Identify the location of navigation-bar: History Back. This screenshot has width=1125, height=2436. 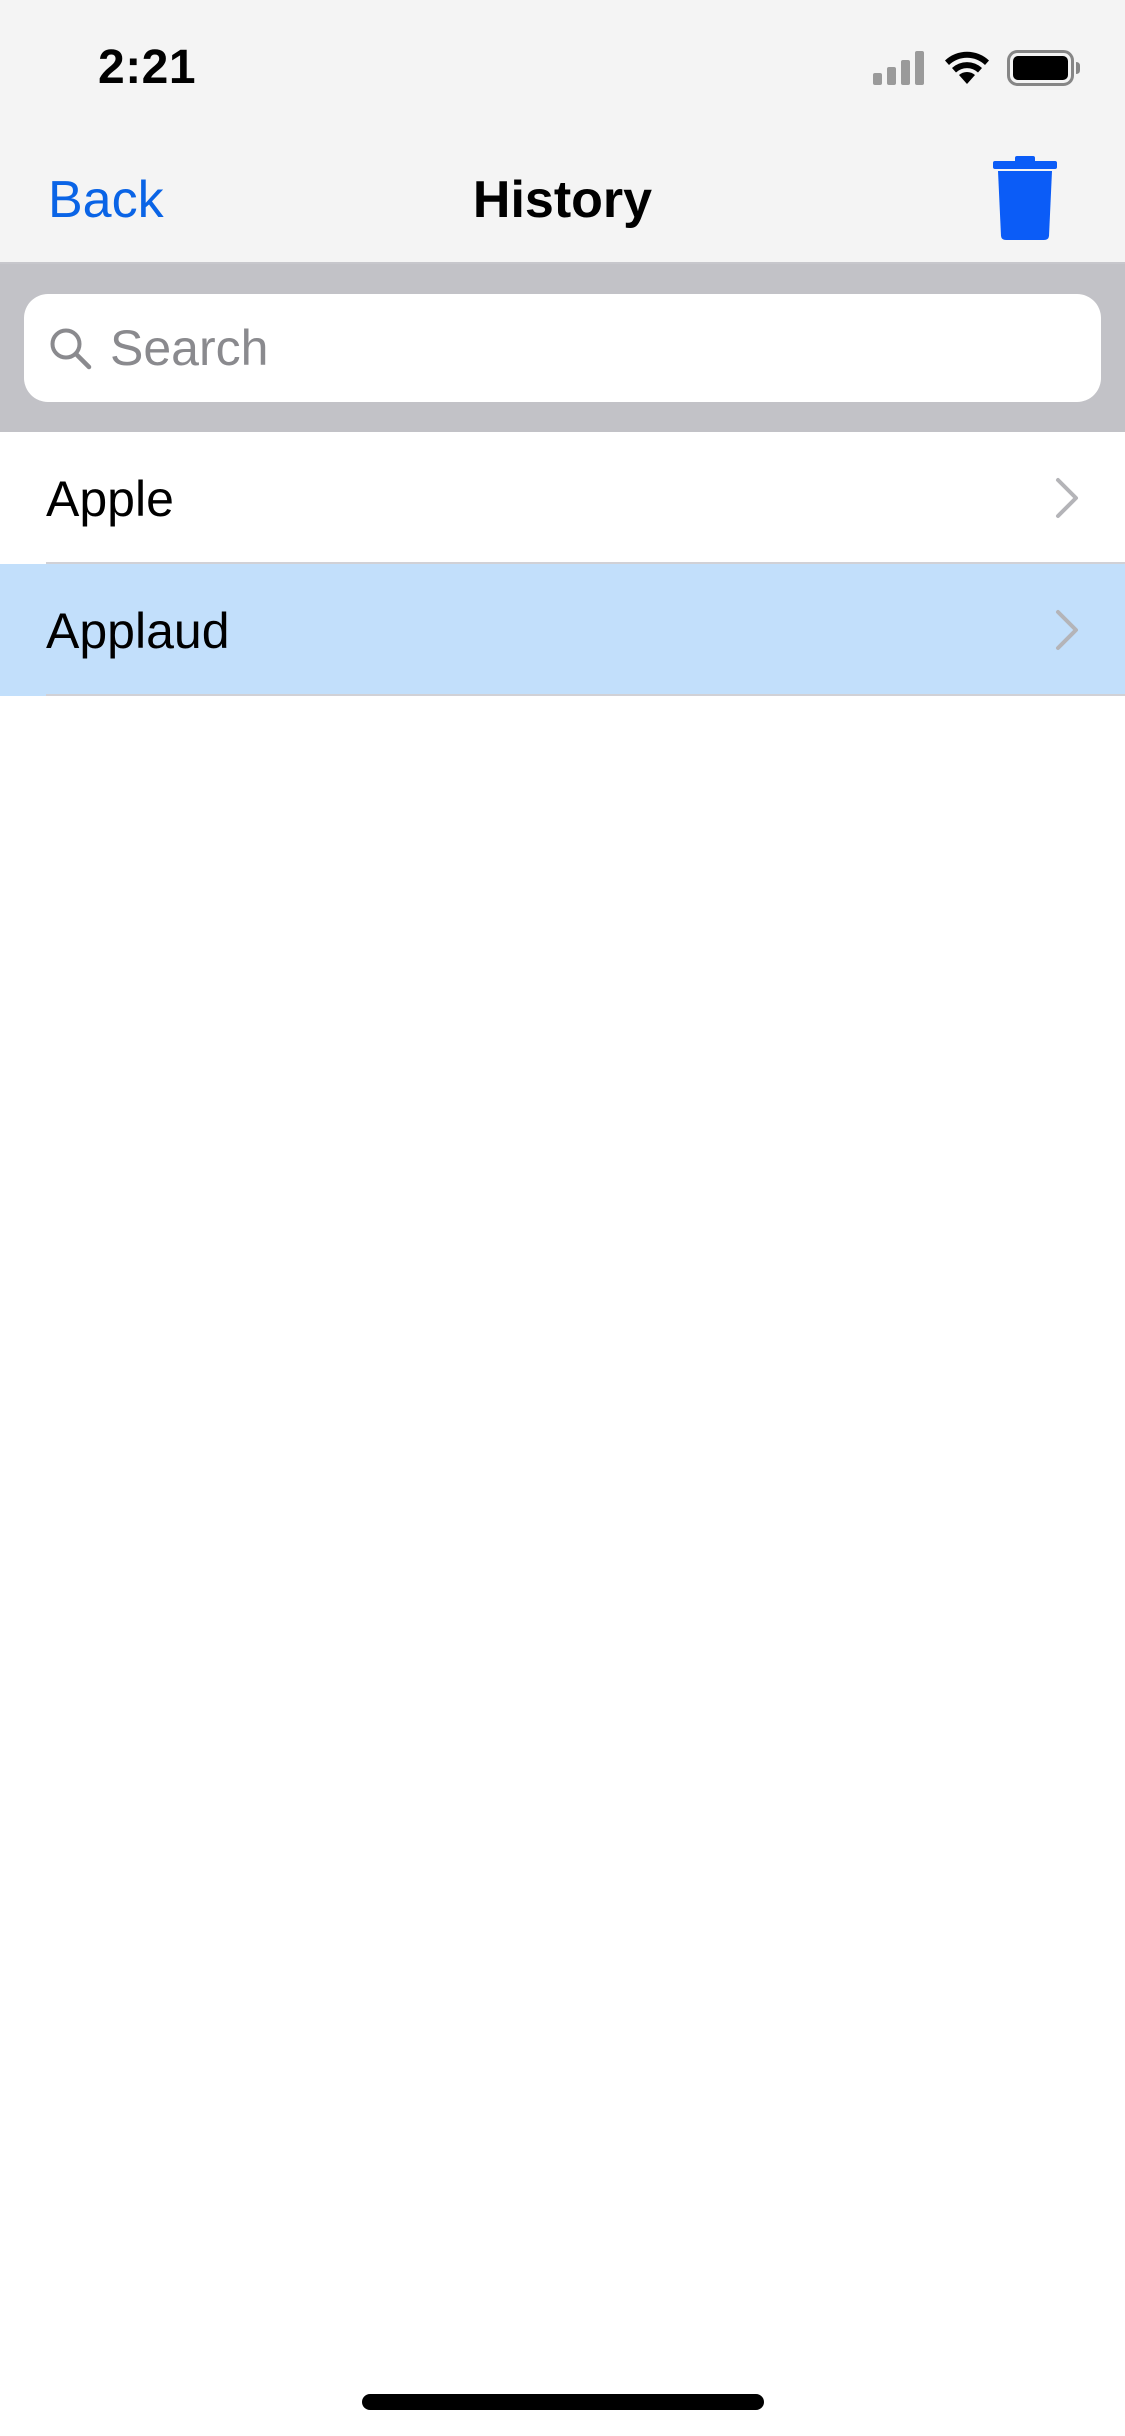
(562, 198).